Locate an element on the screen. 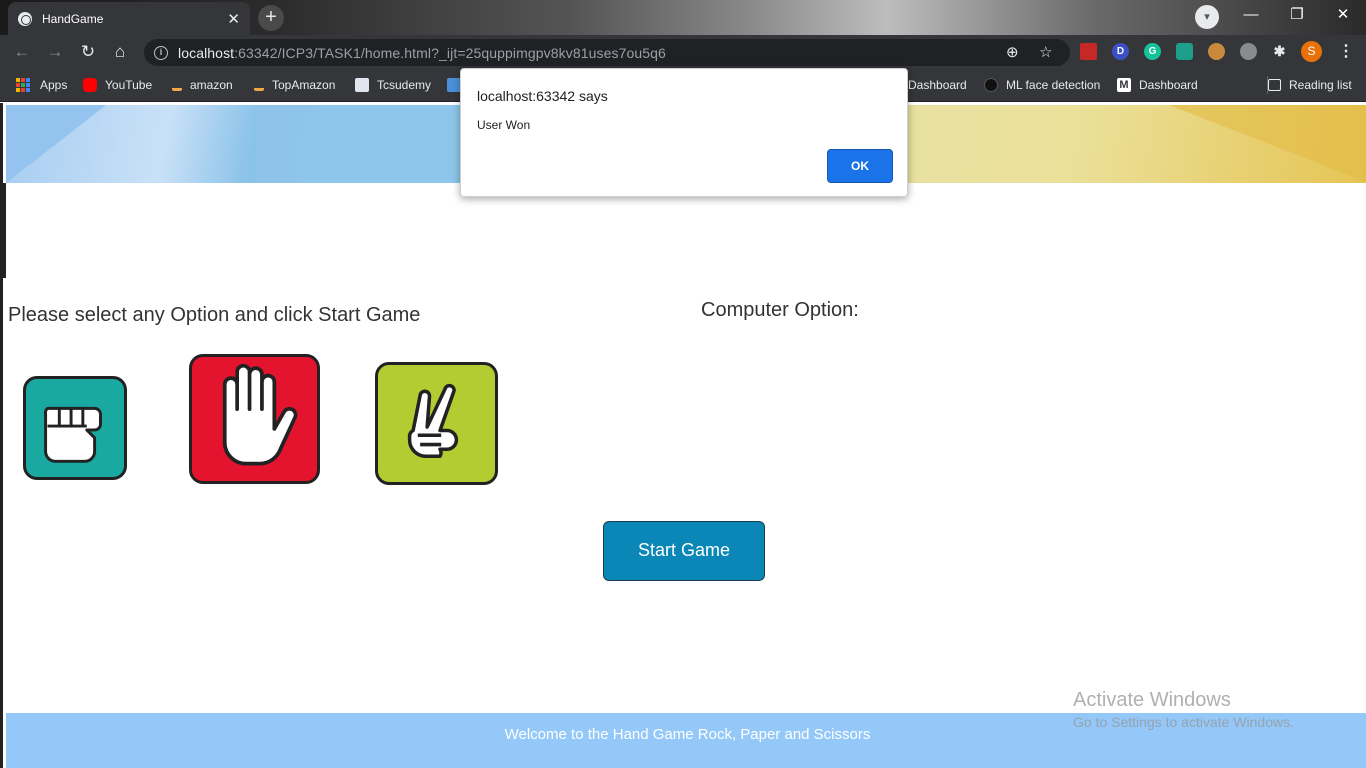 The height and width of the screenshot is (768, 1366). puzzle-extensions-icon: ✱ is located at coordinates (1279, 51).